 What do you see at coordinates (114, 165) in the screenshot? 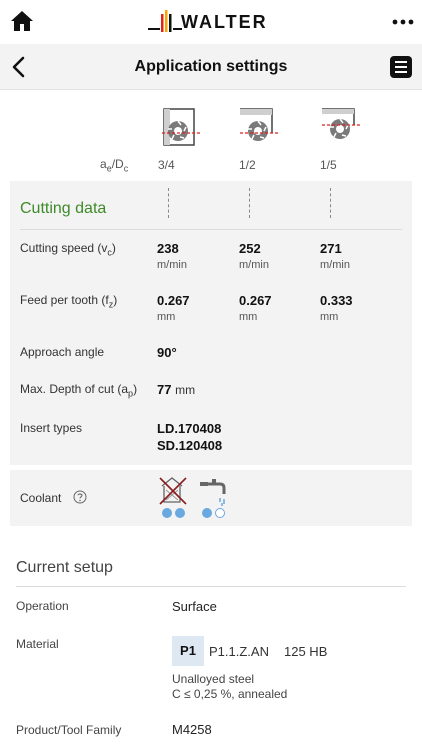
I see `ae-dc-label: ae/Dc` at bounding box center [114, 165].